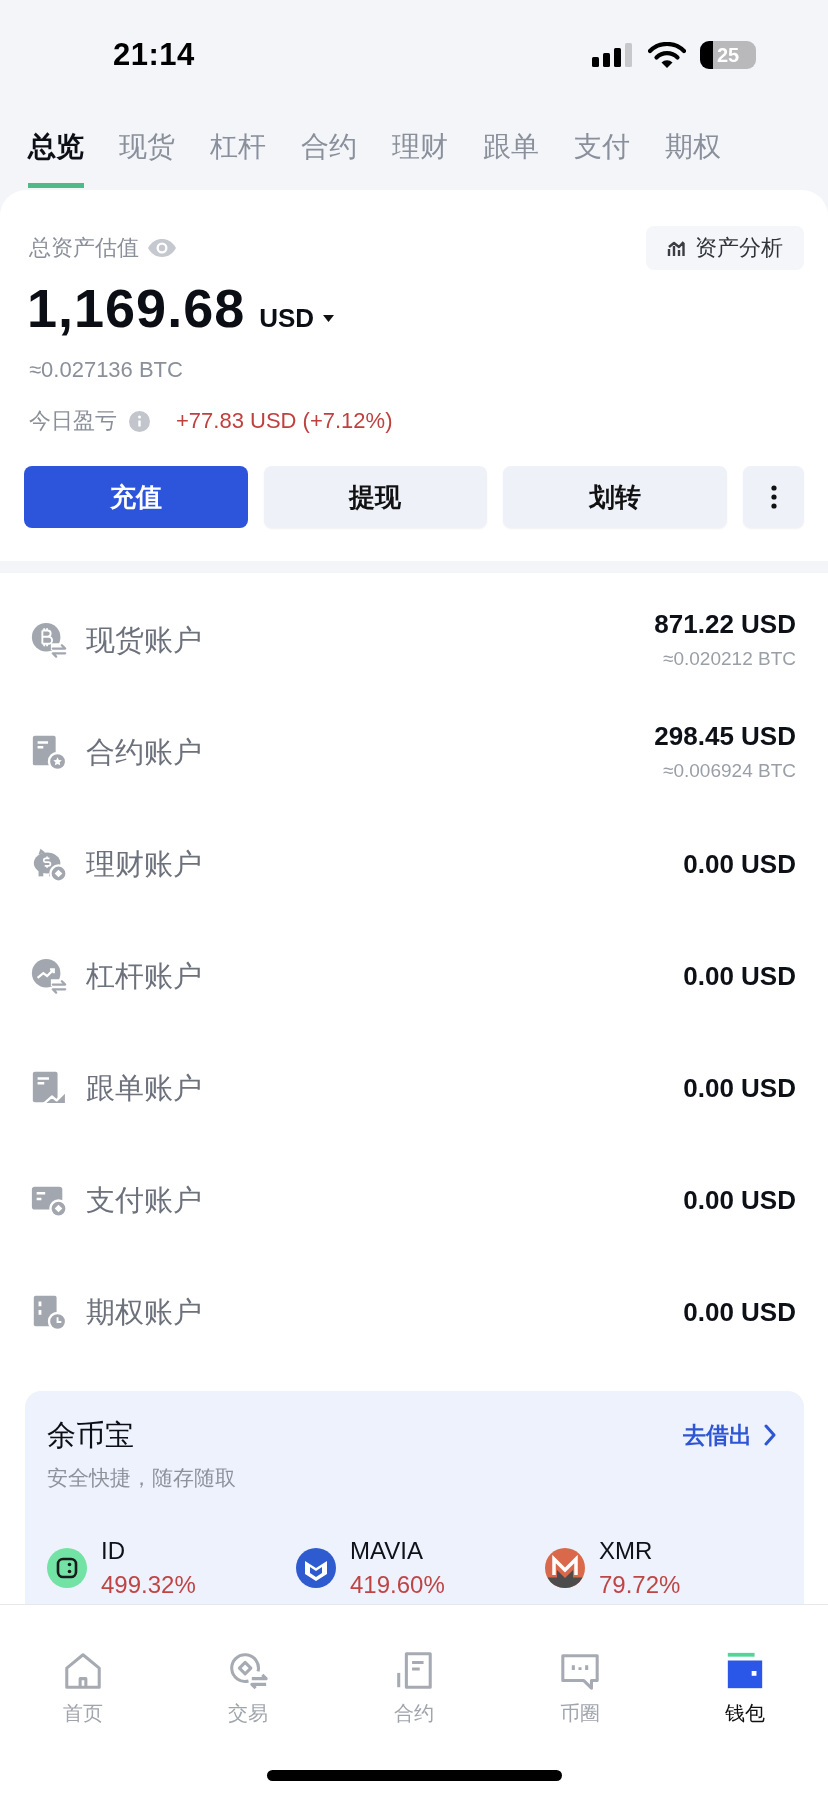 Image resolution: width=828 pixels, height=1795 pixels. What do you see at coordinates (136, 308) in the screenshot?
I see `total-balance: 1,169.68` at bounding box center [136, 308].